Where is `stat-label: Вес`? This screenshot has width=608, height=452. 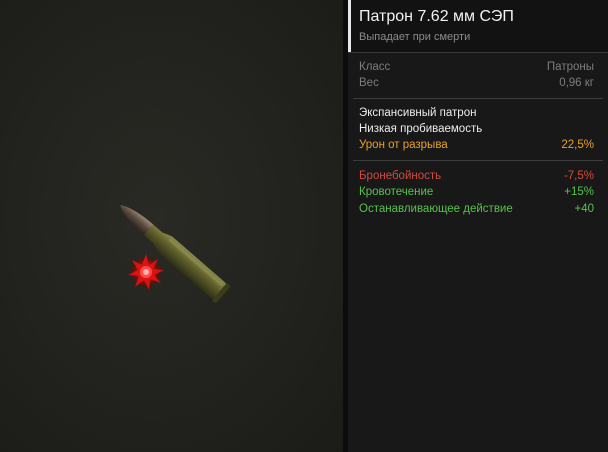 stat-label: Вес is located at coordinates (369, 83).